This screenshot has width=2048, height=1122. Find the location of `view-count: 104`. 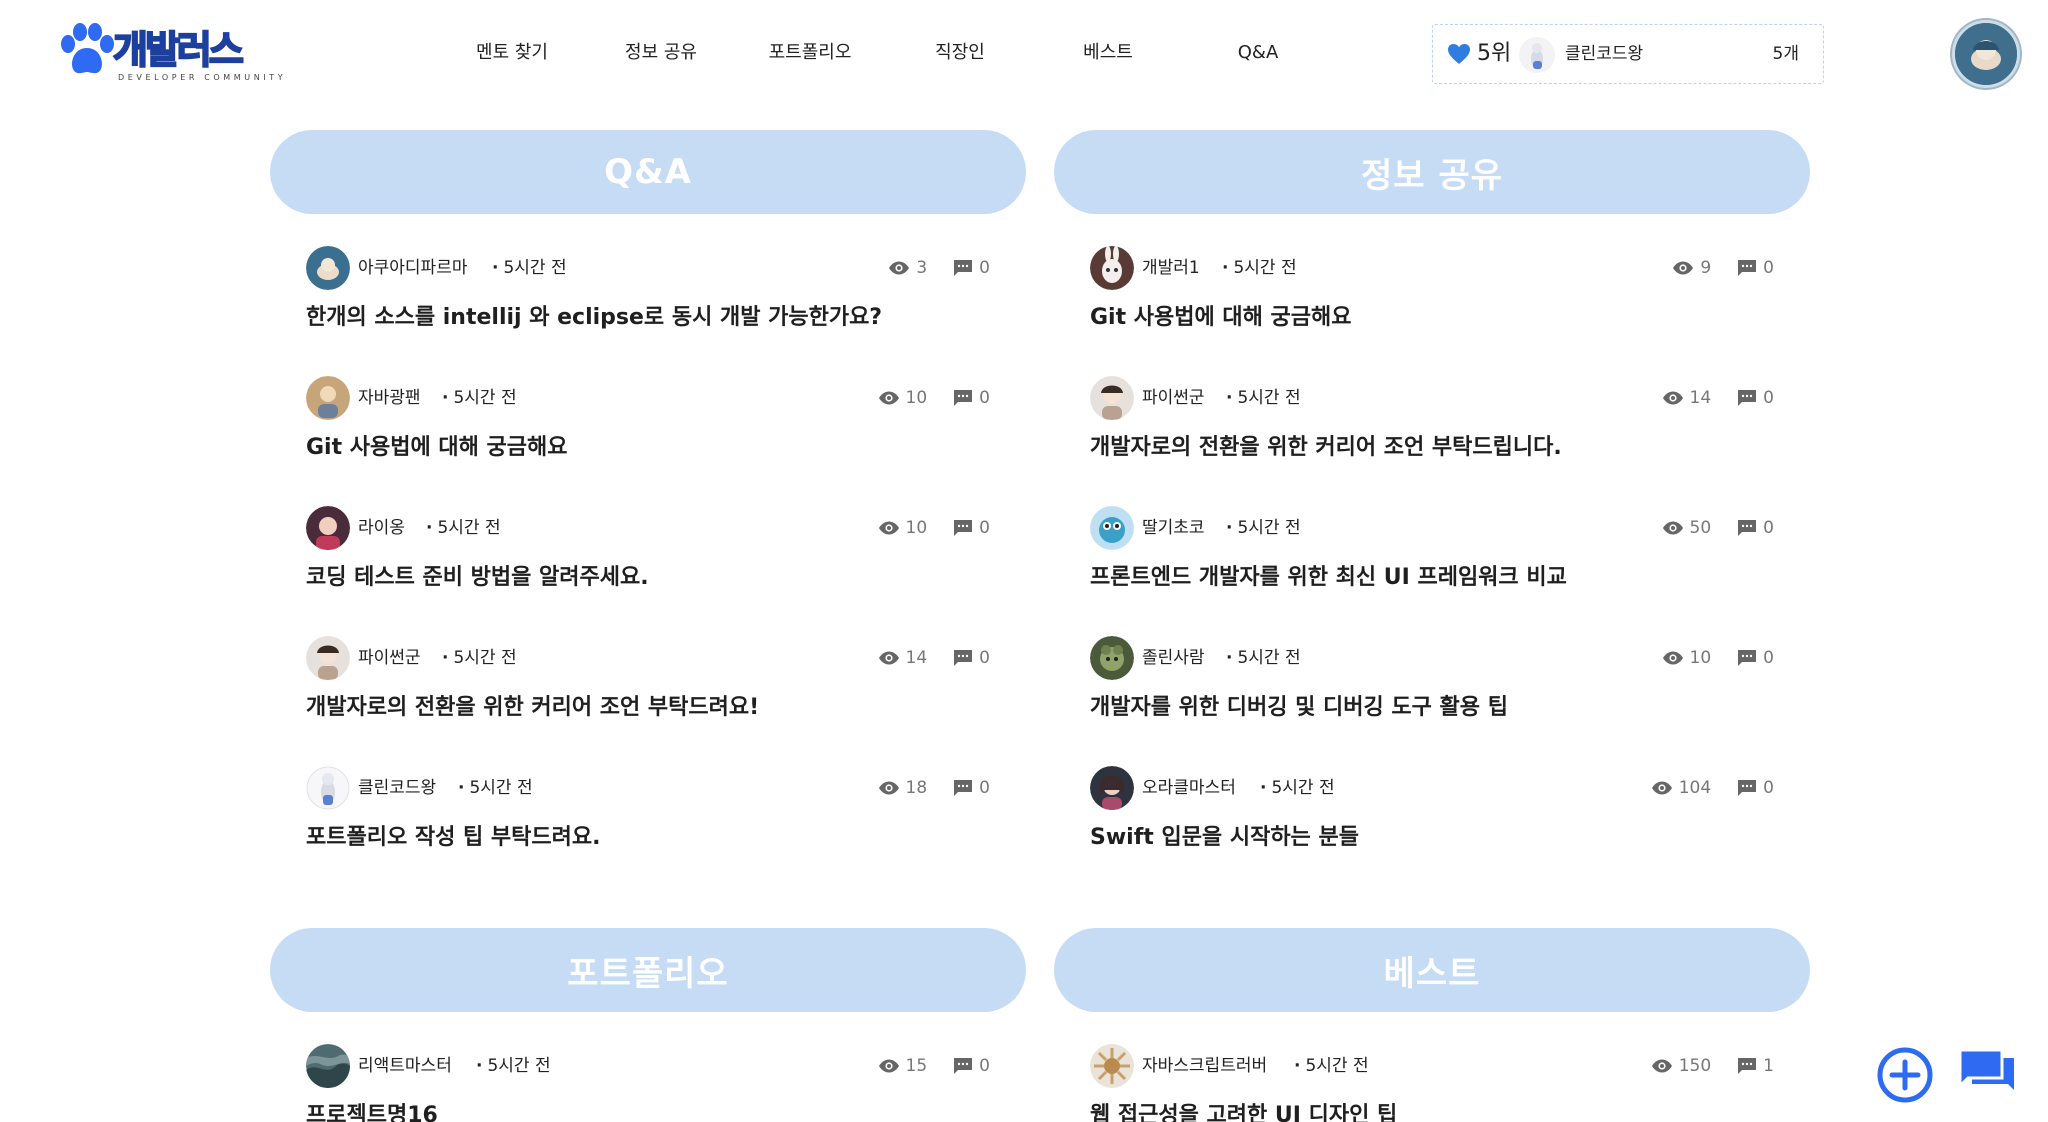

view-count: 104 is located at coordinates (1695, 788).